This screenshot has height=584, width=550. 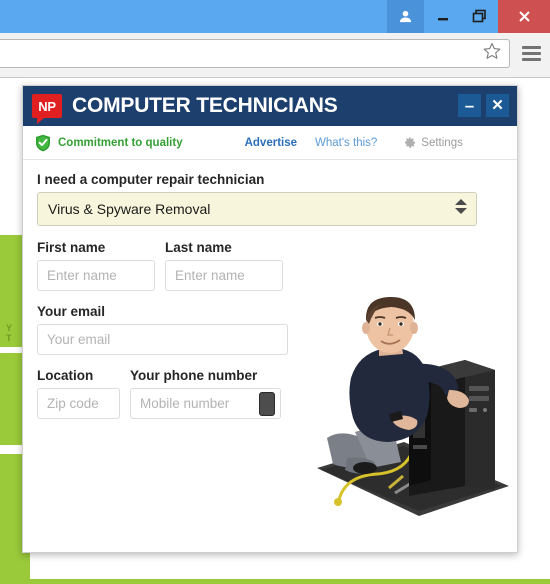 What do you see at coordinates (43, 143) in the screenshot?
I see `green-shield-check-icon` at bounding box center [43, 143].